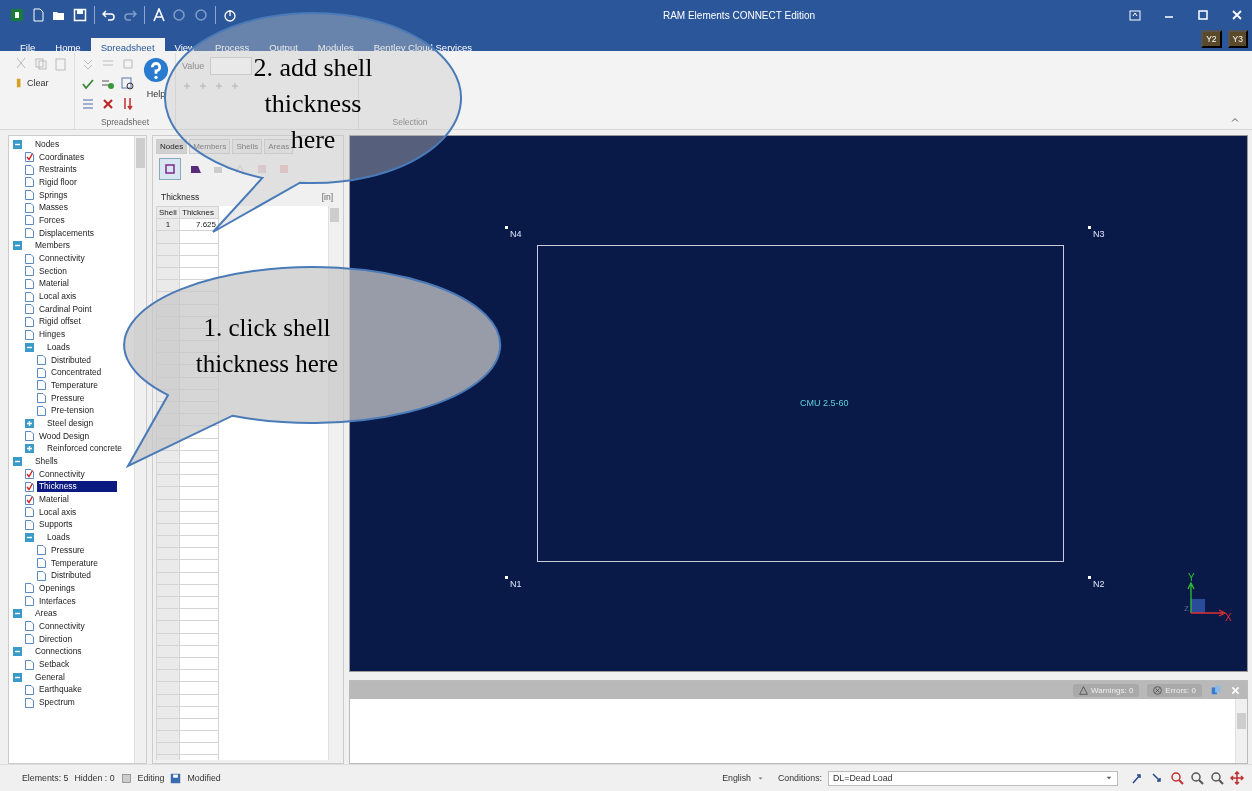 The height and width of the screenshot is (791, 1252). What do you see at coordinates (70, 423) in the screenshot?
I see `tree-item: Steel design` at bounding box center [70, 423].